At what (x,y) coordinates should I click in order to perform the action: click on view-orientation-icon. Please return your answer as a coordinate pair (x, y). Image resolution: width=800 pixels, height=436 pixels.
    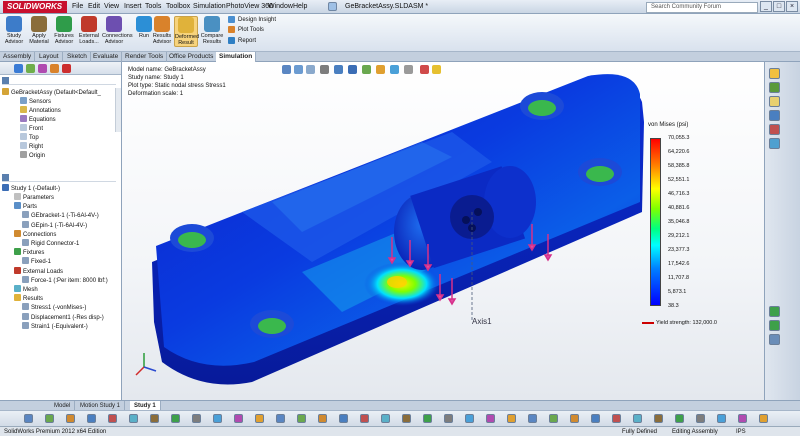
    Looking at the image, I should click on (338, 69).